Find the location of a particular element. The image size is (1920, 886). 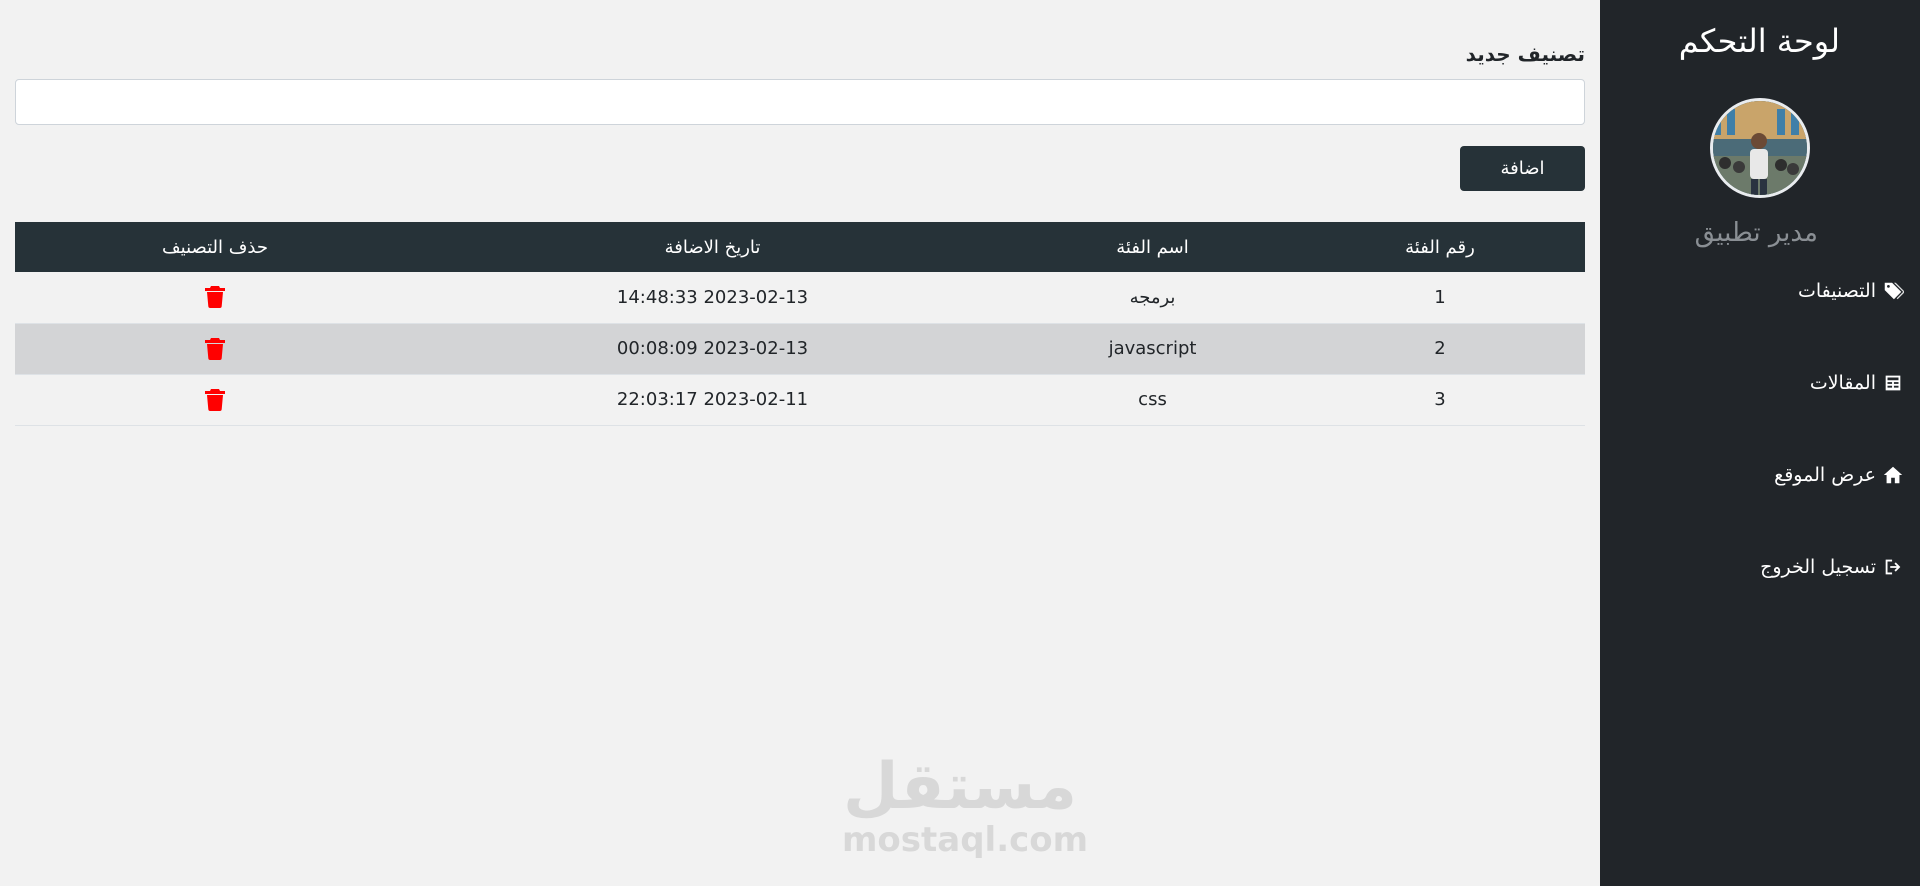

user-name: مدير تطبيق is located at coordinates (1756, 233).